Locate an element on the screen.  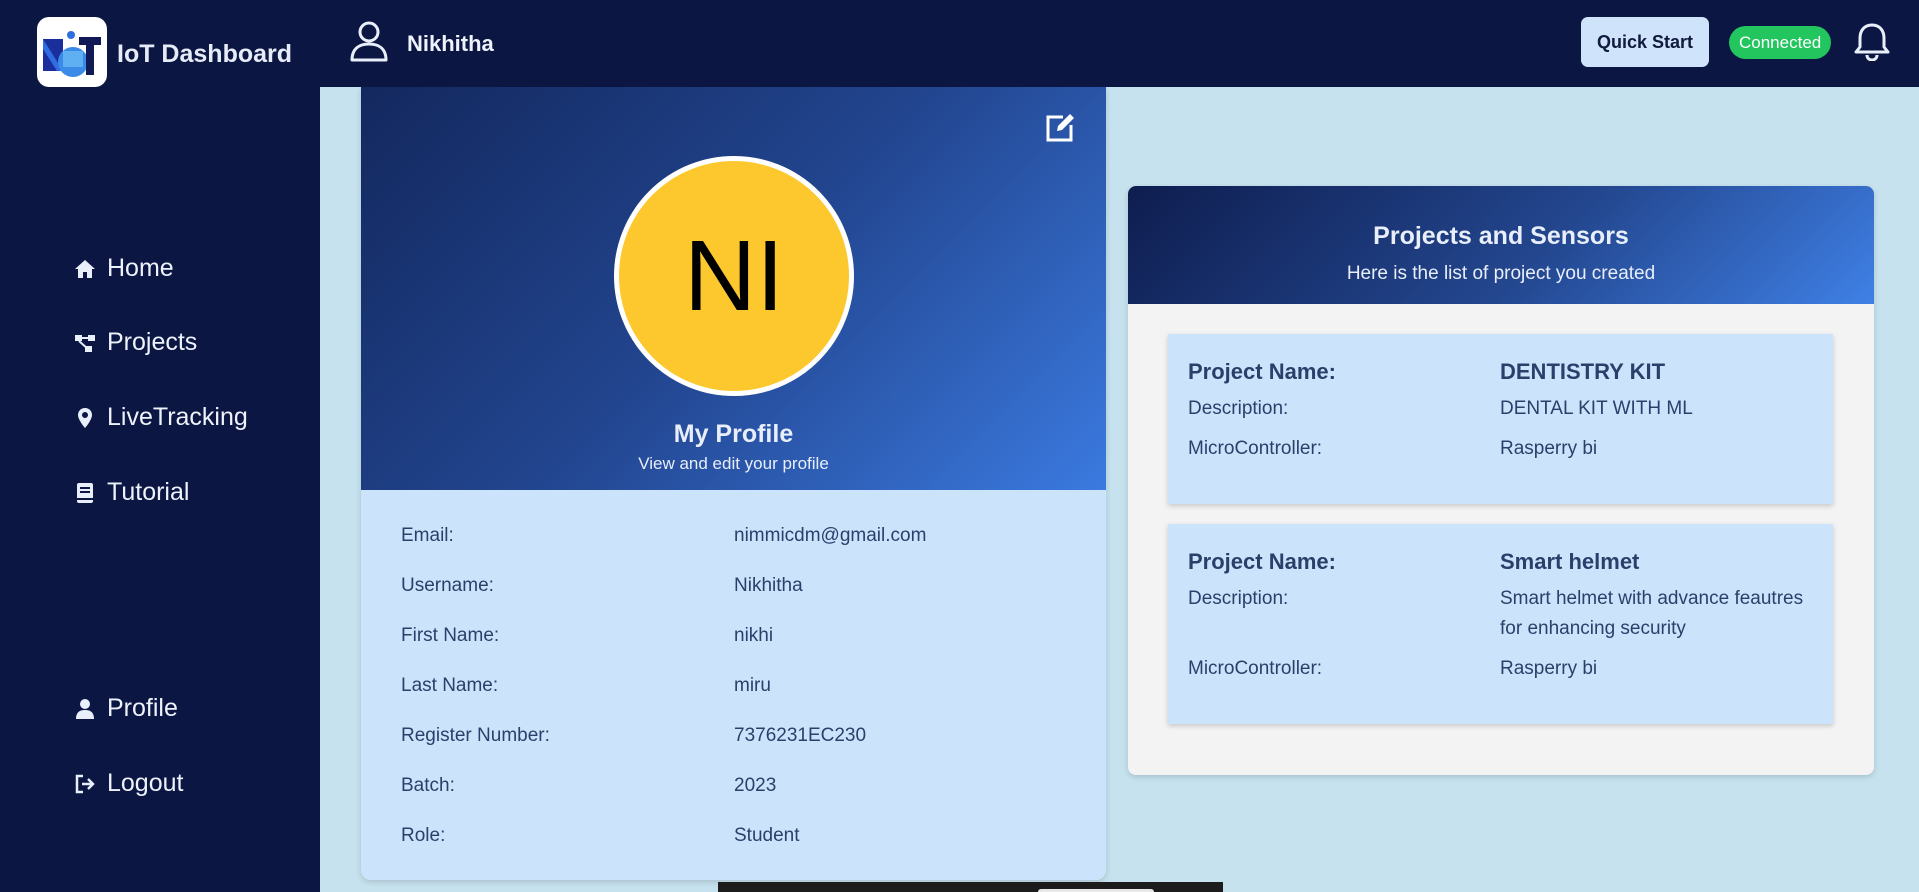
profile-subtitle: View and edit your profile is located at coordinates (733, 463).